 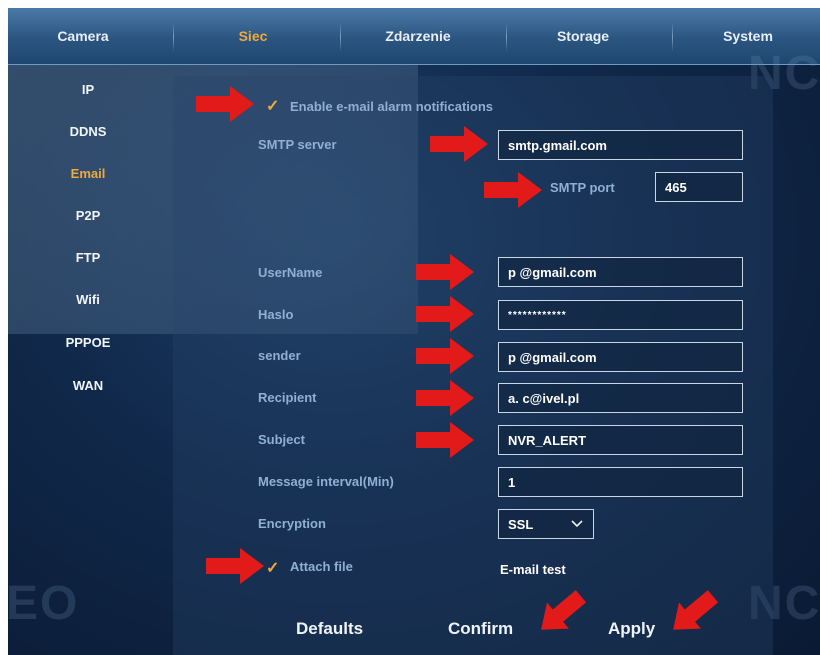 I want to click on watermark-bottom-left: EO, so click(x=44, y=603).